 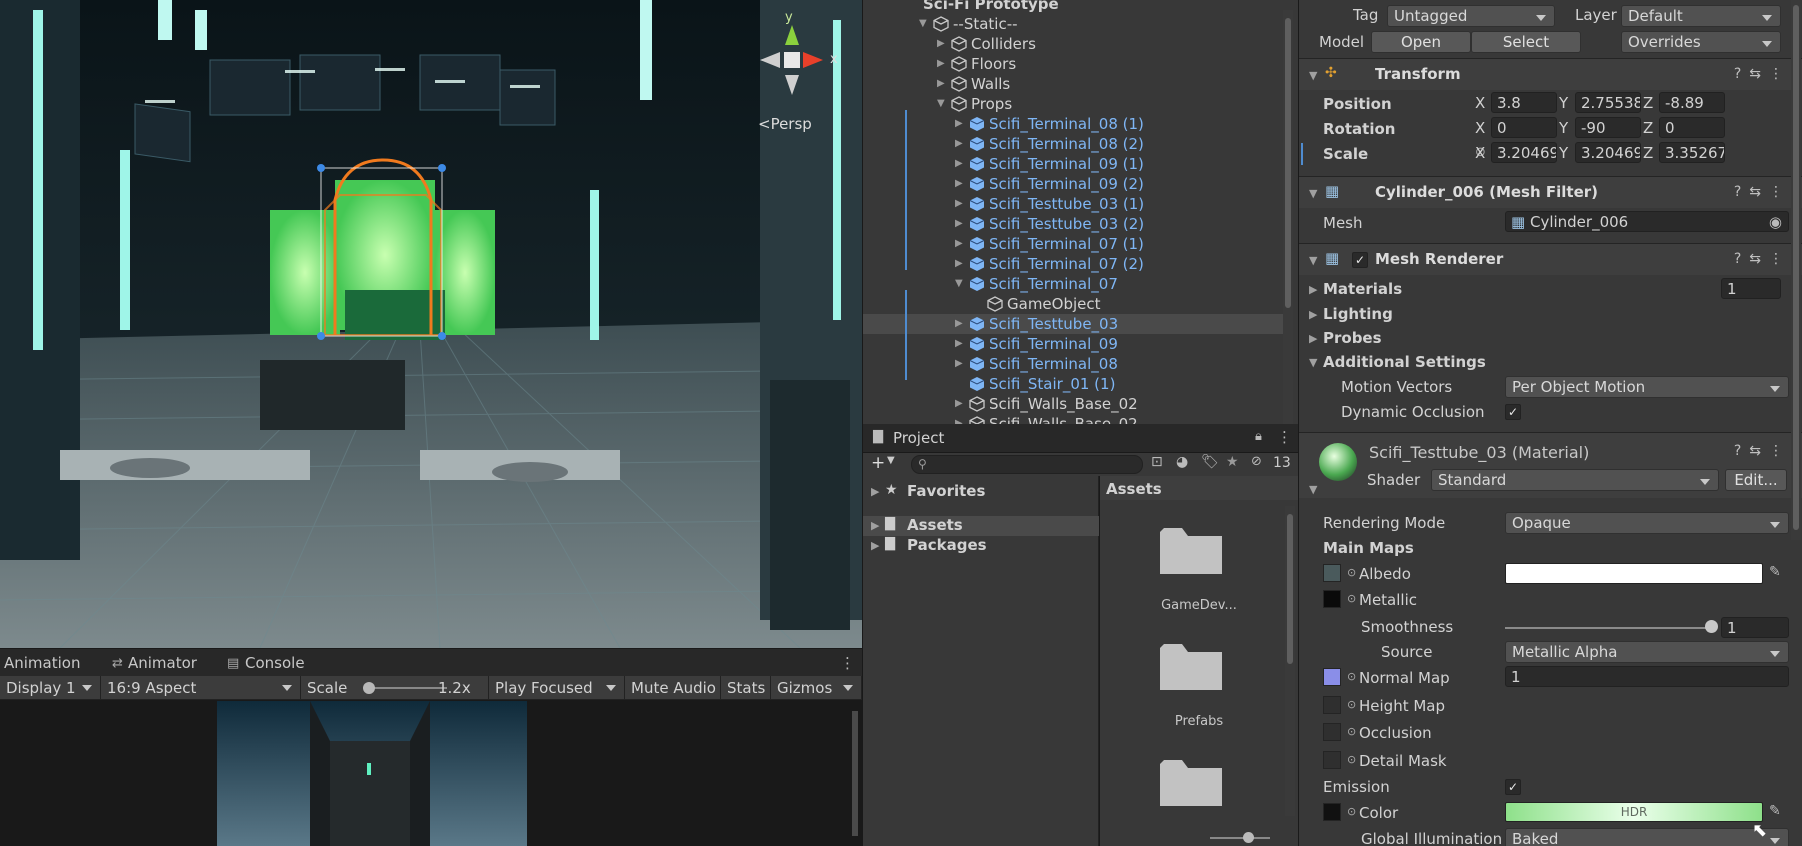 I want to click on position-x-field: 3.8, so click(x=1524, y=102).